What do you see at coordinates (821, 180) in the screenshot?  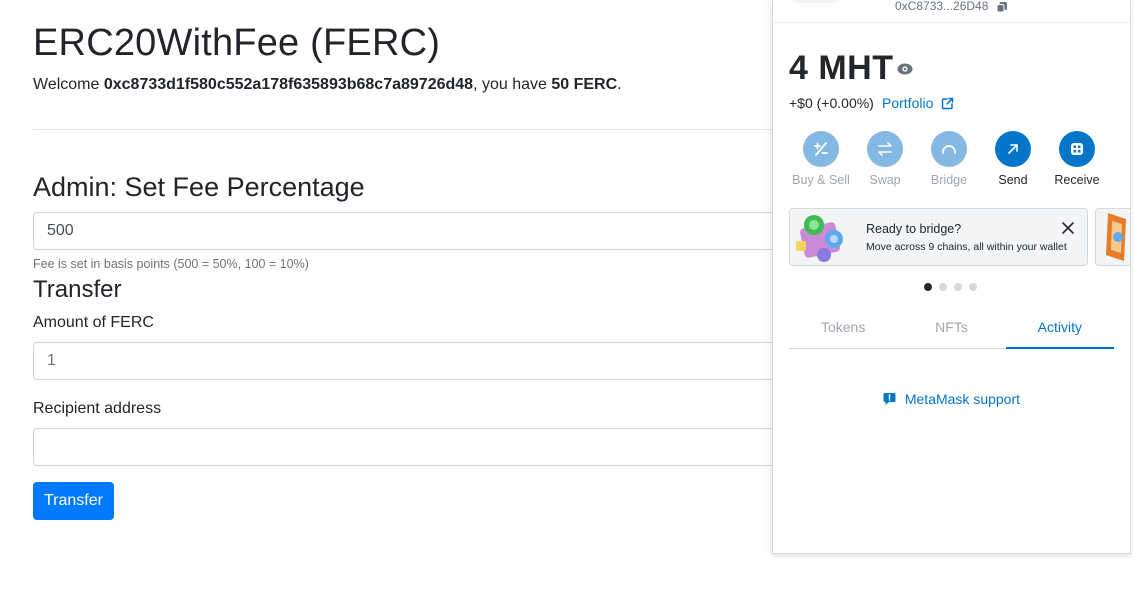 I see `buy-sell-label: Buy & Sell` at bounding box center [821, 180].